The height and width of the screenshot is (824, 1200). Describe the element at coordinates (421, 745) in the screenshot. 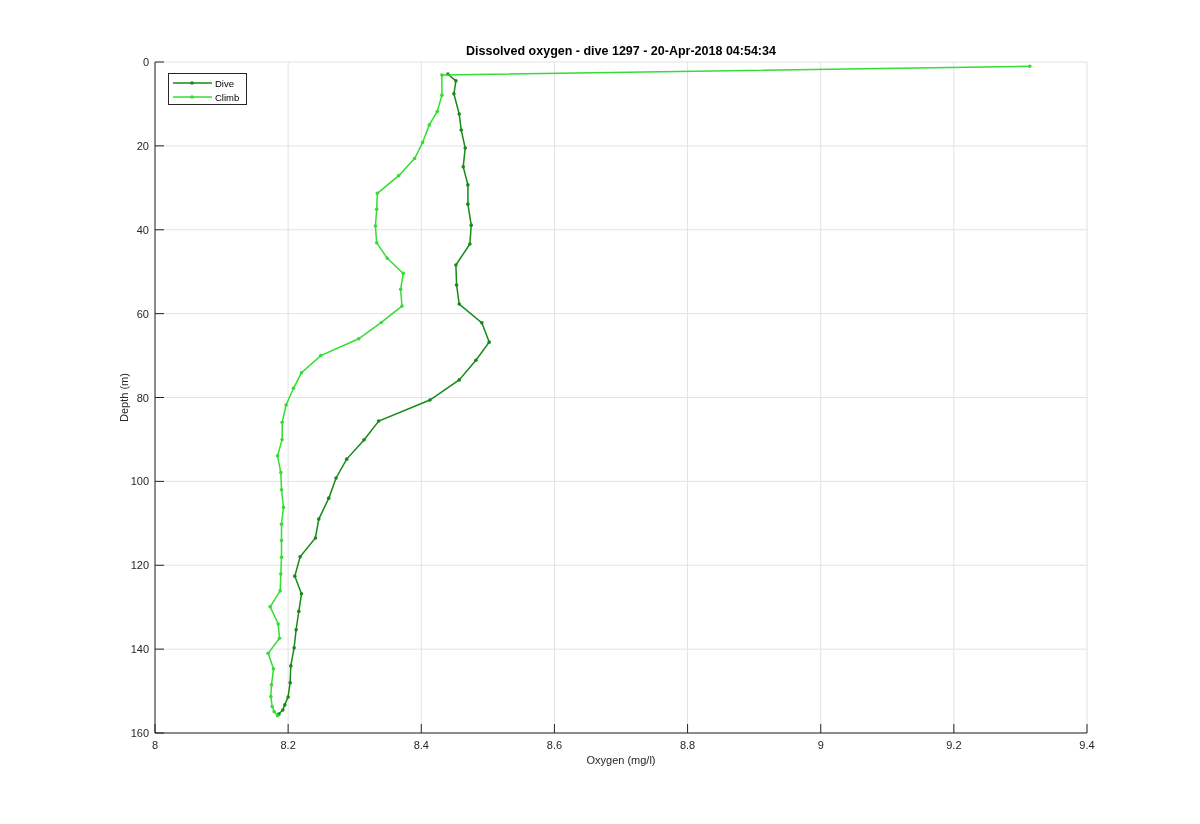

I see `x-tick-label: 8.4` at that location.